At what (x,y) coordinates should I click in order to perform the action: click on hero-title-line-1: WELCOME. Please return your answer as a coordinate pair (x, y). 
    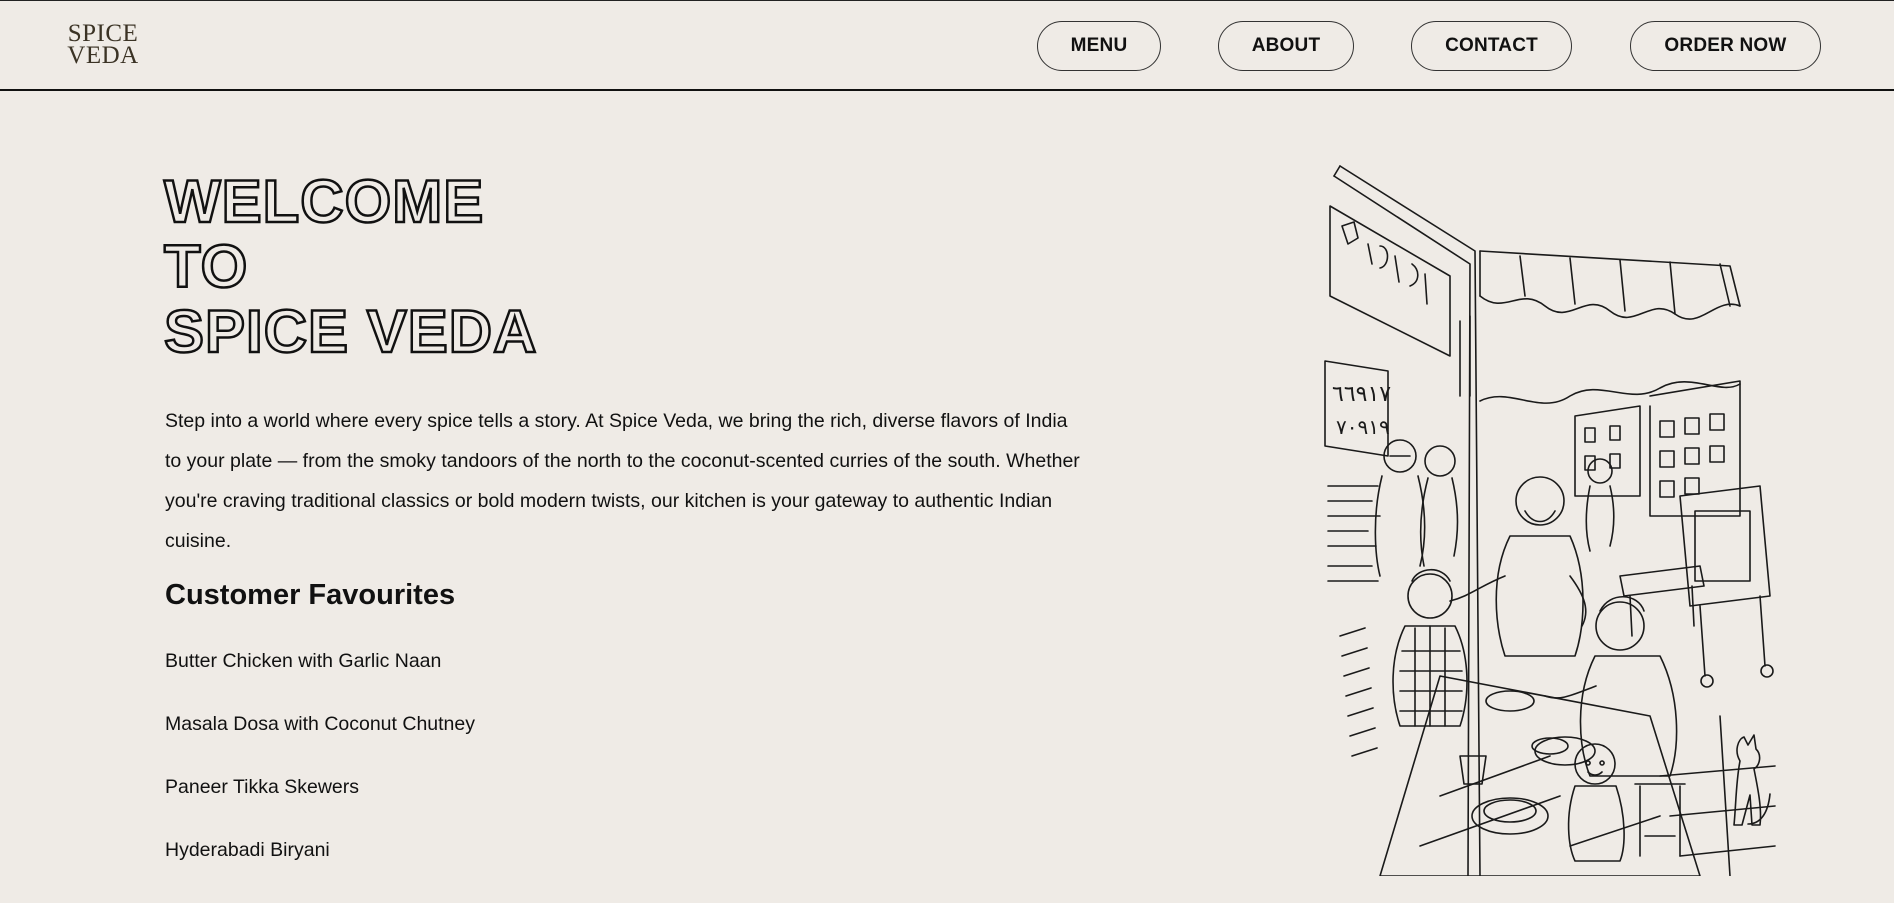
    Looking at the image, I should click on (324, 202).